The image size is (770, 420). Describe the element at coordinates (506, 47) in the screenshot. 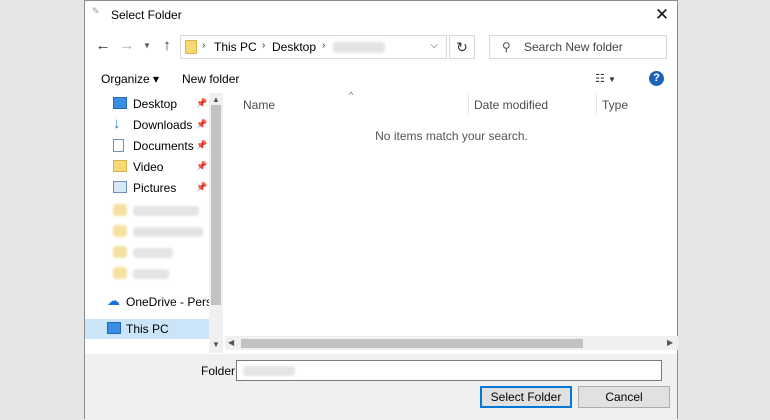

I see `search-icon: ⚲` at that location.